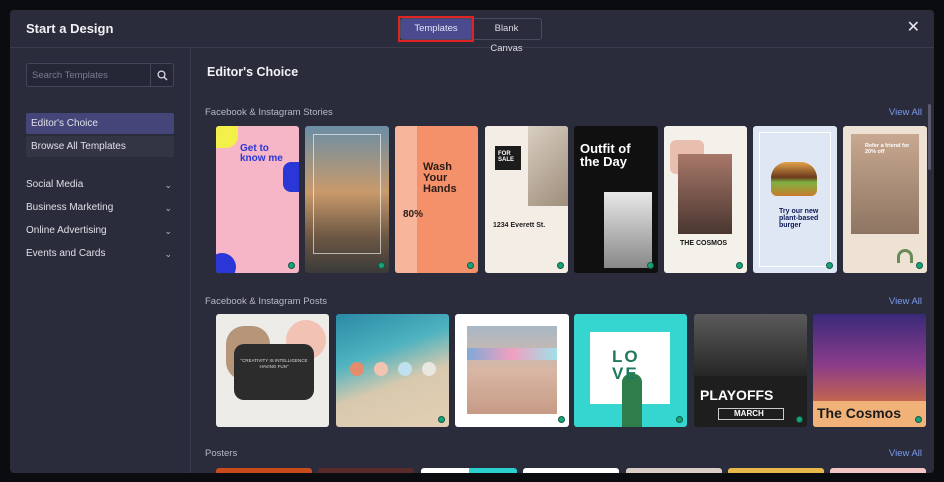 The width and height of the screenshot is (944, 482). I want to click on category-events-cards: Events and Cards ⌄, so click(100, 254).